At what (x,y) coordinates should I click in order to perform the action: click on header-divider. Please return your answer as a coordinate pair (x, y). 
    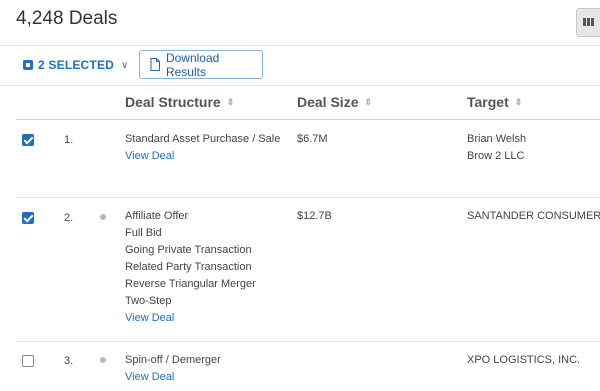
    Looking at the image, I should click on (300, 45).